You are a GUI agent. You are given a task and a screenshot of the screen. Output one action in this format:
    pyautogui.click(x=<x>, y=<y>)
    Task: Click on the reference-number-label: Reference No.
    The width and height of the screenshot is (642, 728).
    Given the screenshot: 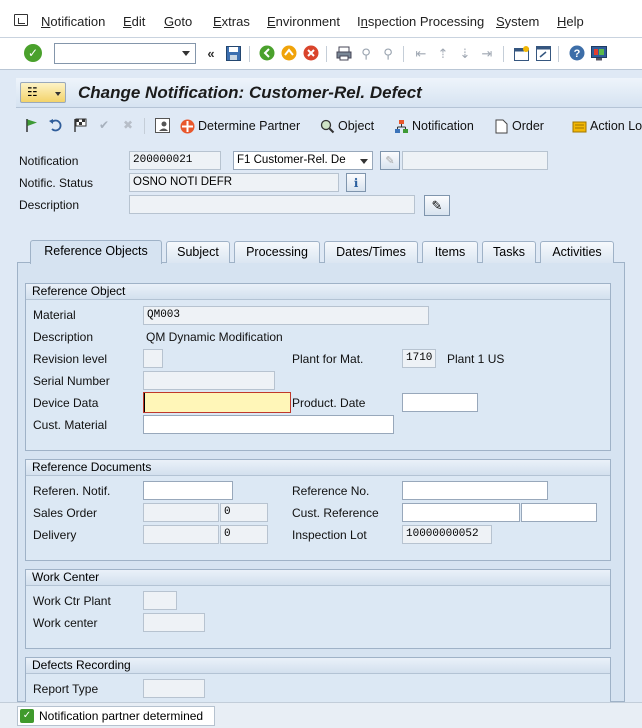 What is the action you would take?
    pyautogui.click(x=331, y=491)
    